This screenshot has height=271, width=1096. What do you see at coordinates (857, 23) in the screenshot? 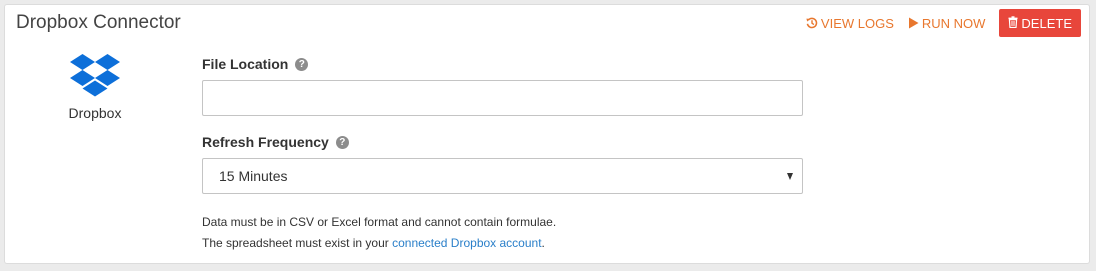
I see `view-logs-label: VIEW LOGS` at bounding box center [857, 23].